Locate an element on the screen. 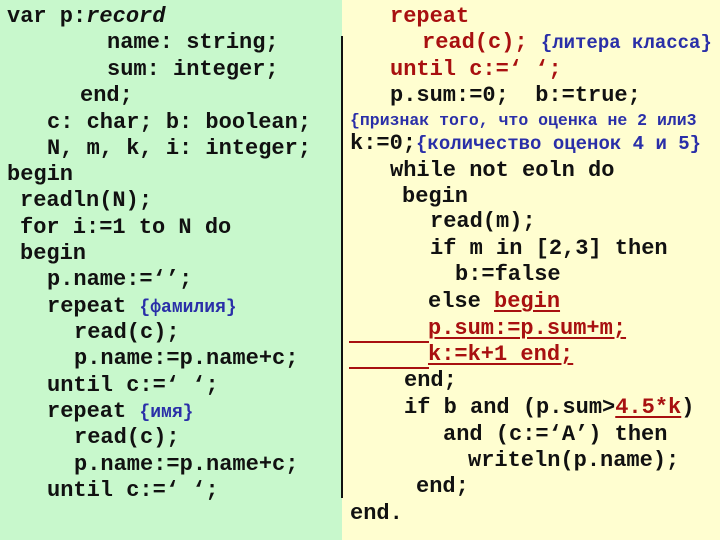 The width and height of the screenshot is (720, 540). code-line: {признак того, что оценка не 2 или3 is located at coordinates (523, 120).